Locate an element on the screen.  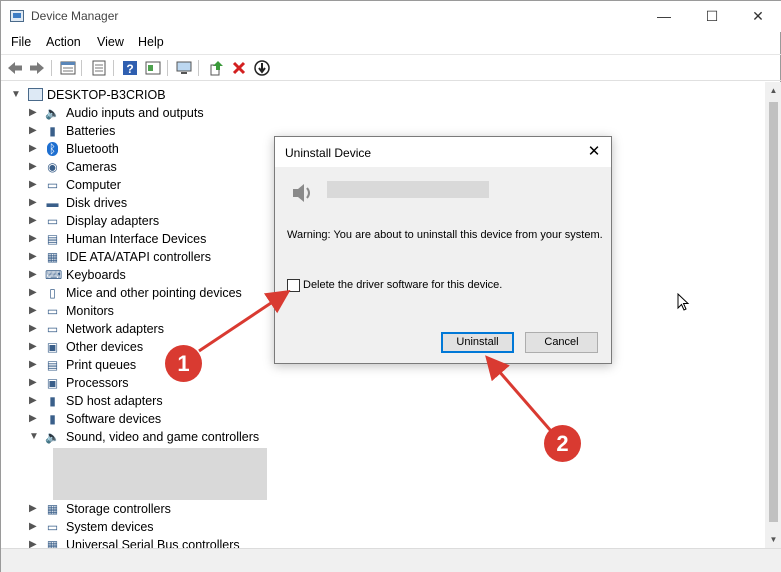
scrollbar-thumb is located at coordinates (773, 312).